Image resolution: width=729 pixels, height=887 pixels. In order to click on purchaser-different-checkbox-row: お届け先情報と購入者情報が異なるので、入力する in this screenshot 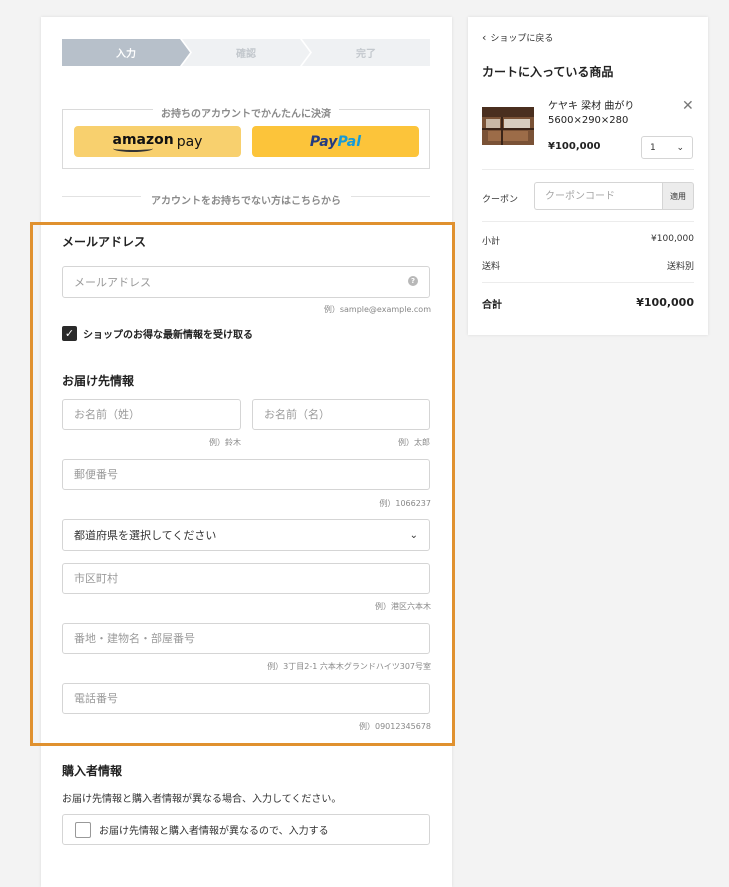, I will do `click(246, 829)`.